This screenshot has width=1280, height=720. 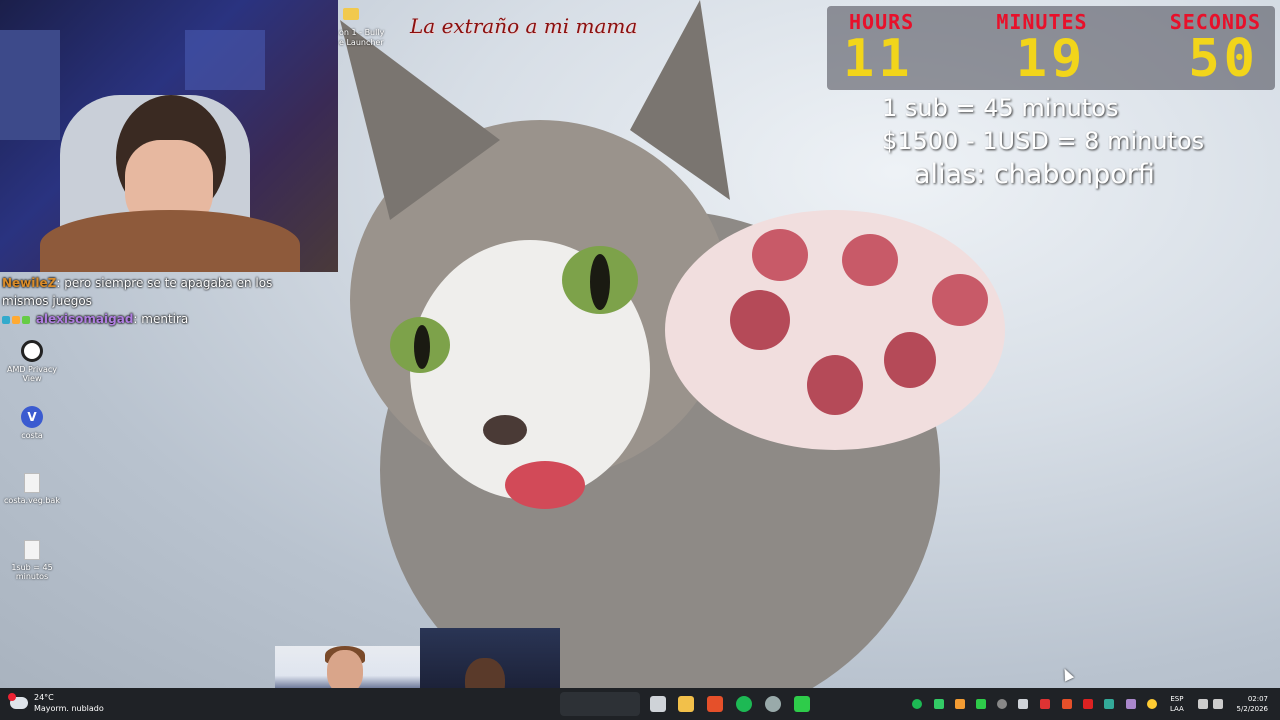 I want to click on spotify-tray-icon, so click(x=917, y=704).